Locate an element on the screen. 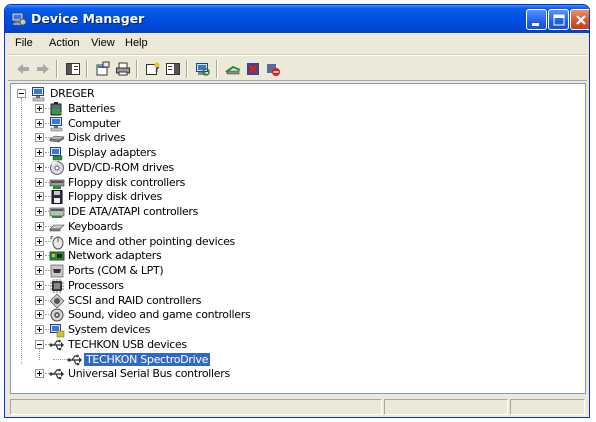 This screenshot has height=422, width=596. tree-node-label: Sound, video and game controllers is located at coordinates (159, 314).